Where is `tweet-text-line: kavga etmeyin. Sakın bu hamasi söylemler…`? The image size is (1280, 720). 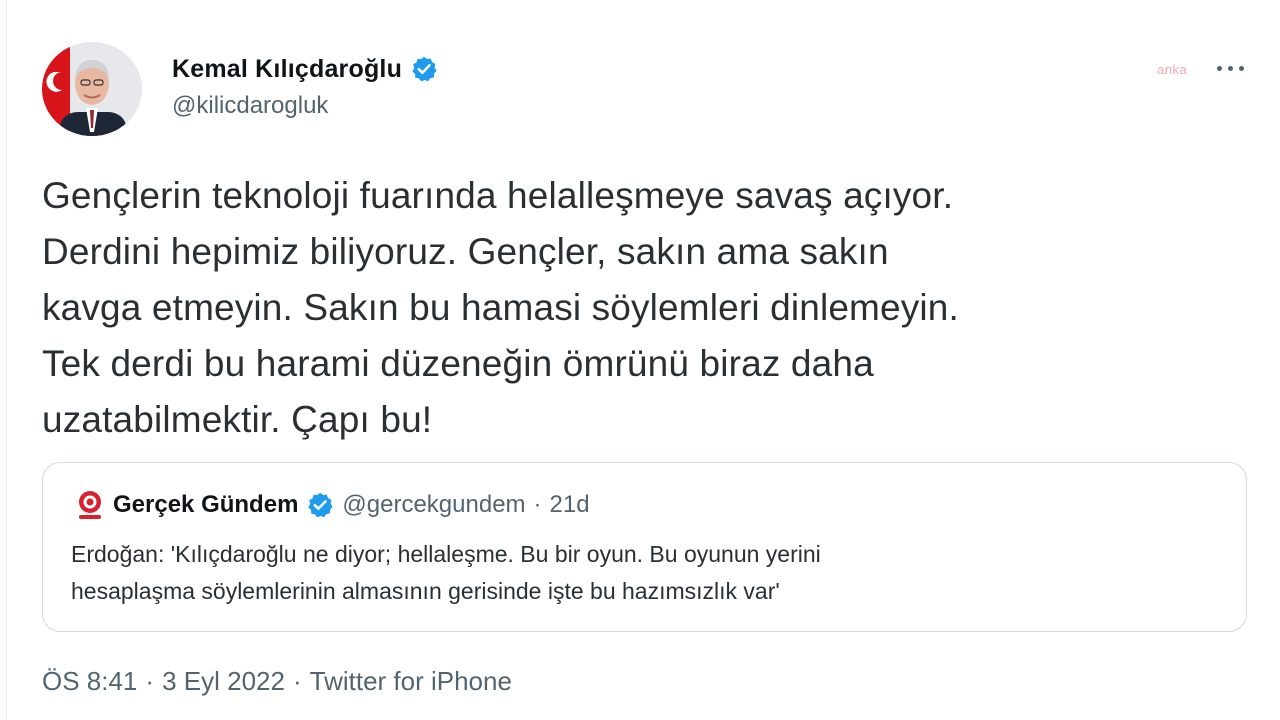
tweet-text-line: kavga etmeyin. Sakın bu hamasi söylemler… is located at coordinates (500, 307).